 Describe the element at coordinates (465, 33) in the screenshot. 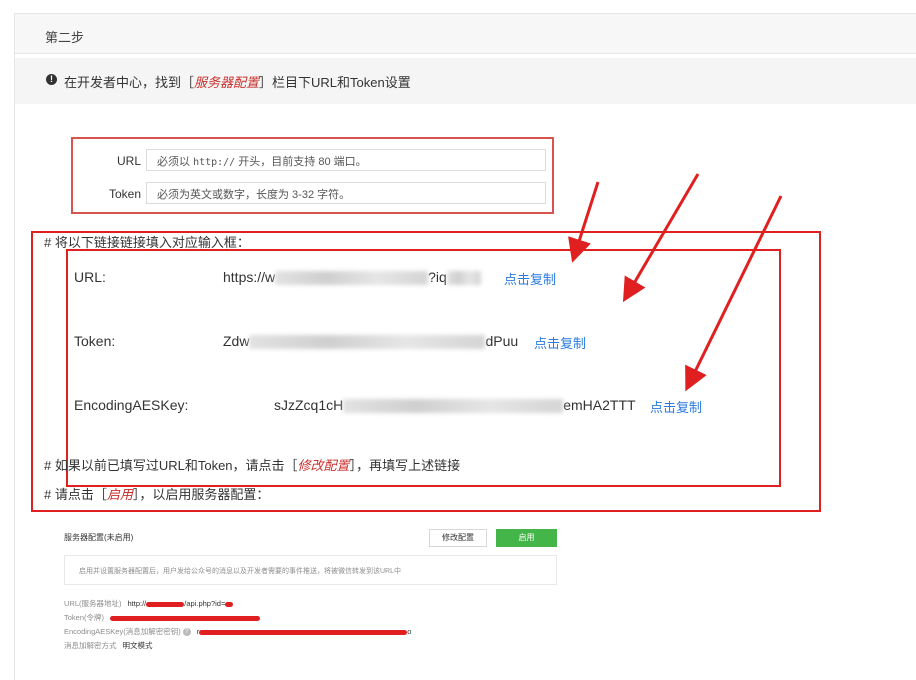

I see `step-header: 第二步` at that location.